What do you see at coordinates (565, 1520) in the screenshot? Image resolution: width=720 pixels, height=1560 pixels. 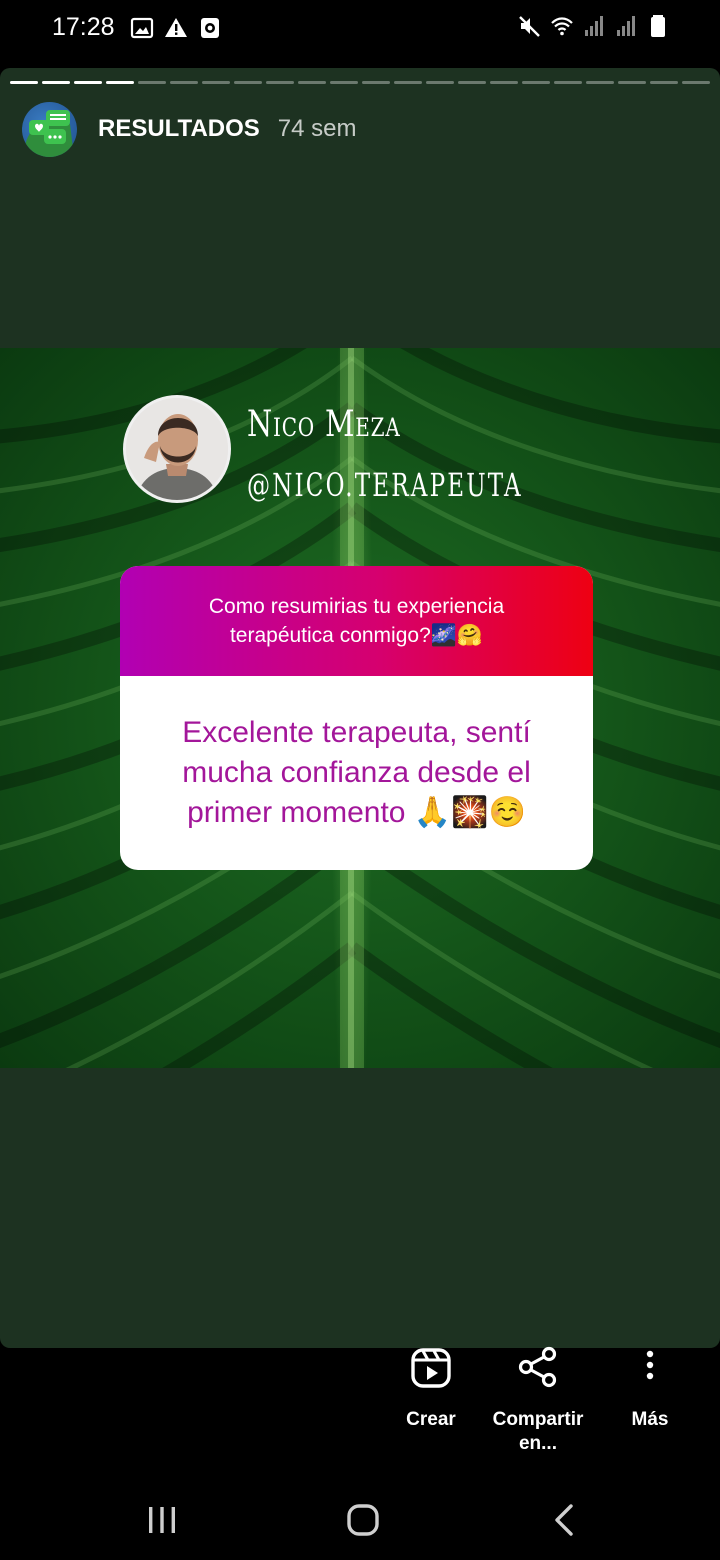 I see `back-icon` at bounding box center [565, 1520].